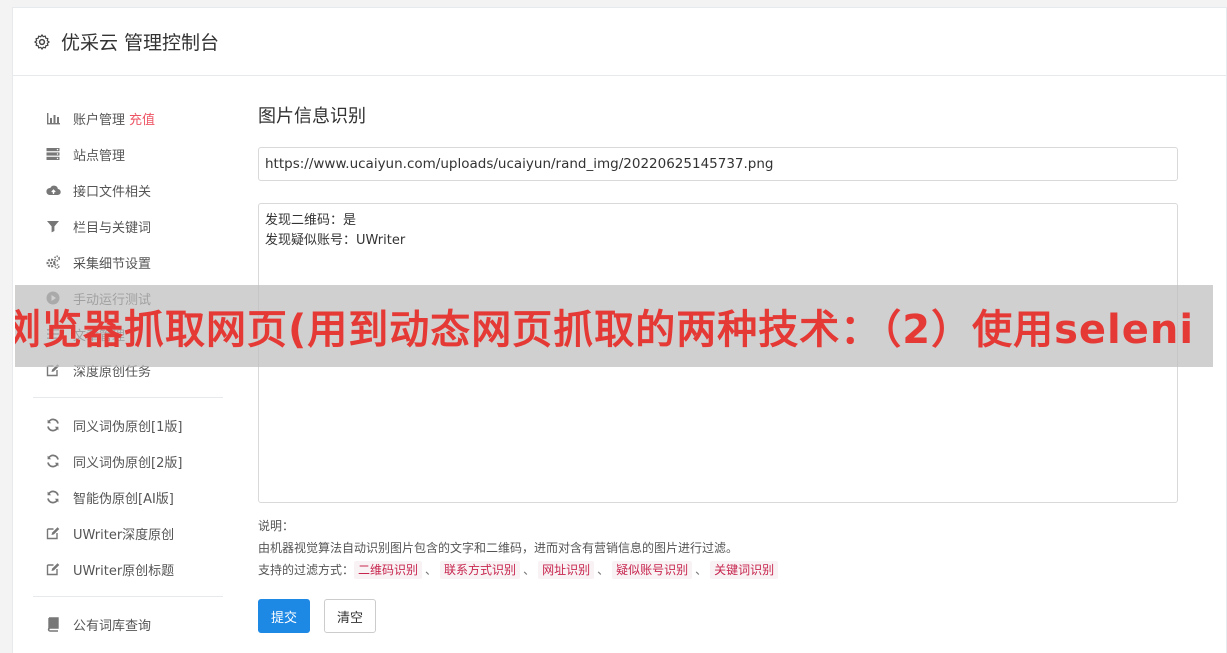 The image size is (1227, 653). What do you see at coordinates (744, 570) in the screenshot?
I see `filter-tag-keyword: 关键词识别` at bounding box center [744, 570].